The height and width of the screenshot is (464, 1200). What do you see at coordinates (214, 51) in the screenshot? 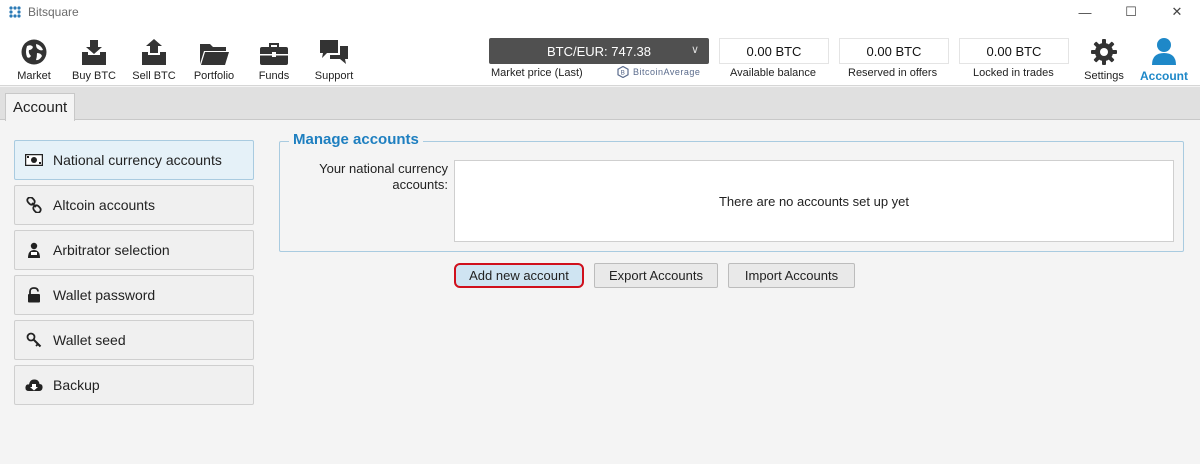
I see `folder-icon` at bounding box center [214, 51].